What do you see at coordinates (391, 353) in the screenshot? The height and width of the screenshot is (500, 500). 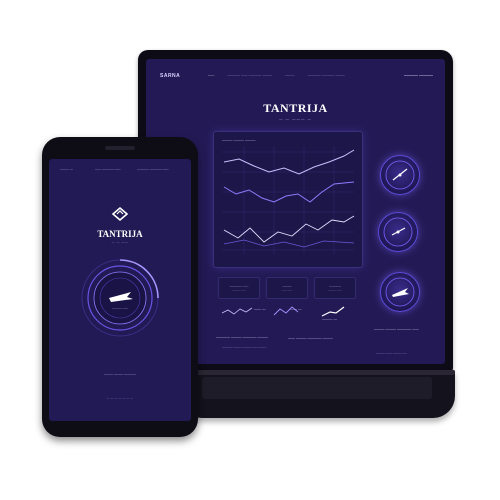 I see `footer-caption-right: ——— ——— ——— ——` at bounding box center [391, 353].